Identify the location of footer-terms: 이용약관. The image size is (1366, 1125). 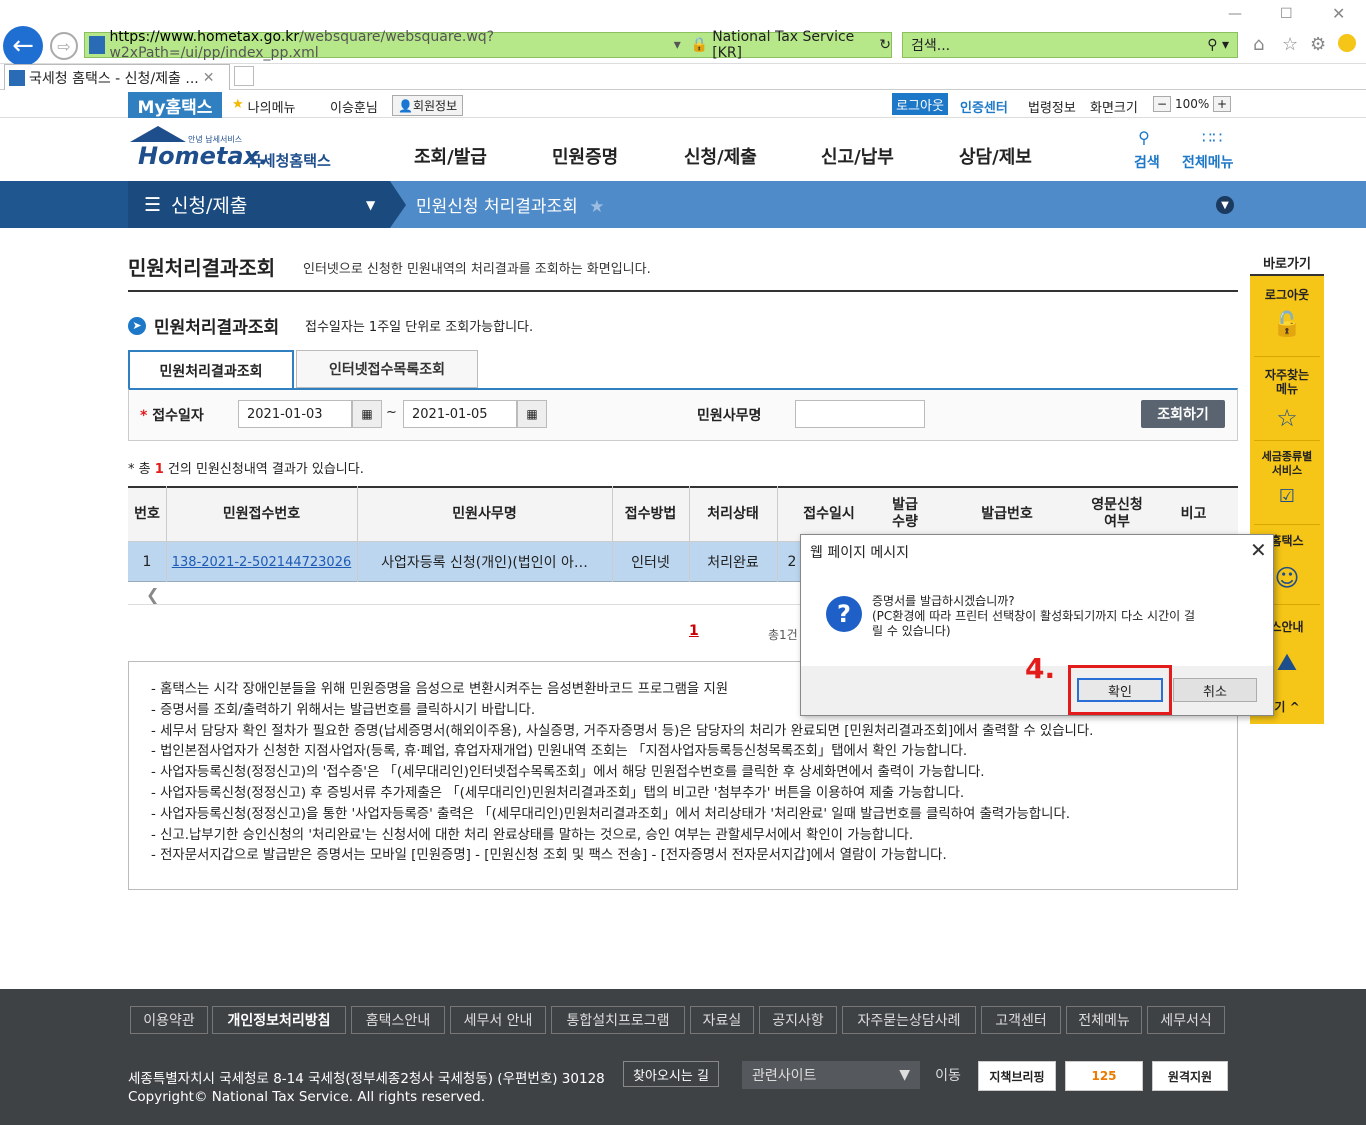
(169, 1020).